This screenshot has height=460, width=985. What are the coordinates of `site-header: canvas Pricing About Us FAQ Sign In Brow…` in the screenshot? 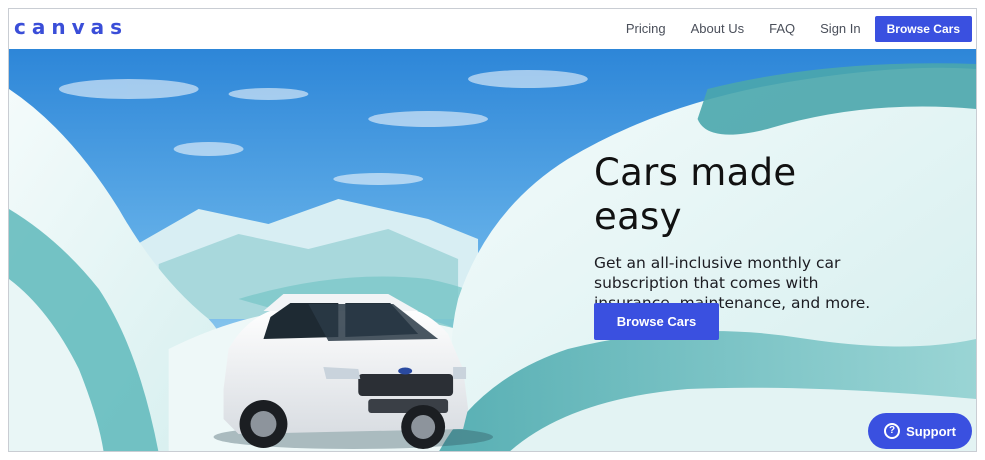 It's located at (492, 29).